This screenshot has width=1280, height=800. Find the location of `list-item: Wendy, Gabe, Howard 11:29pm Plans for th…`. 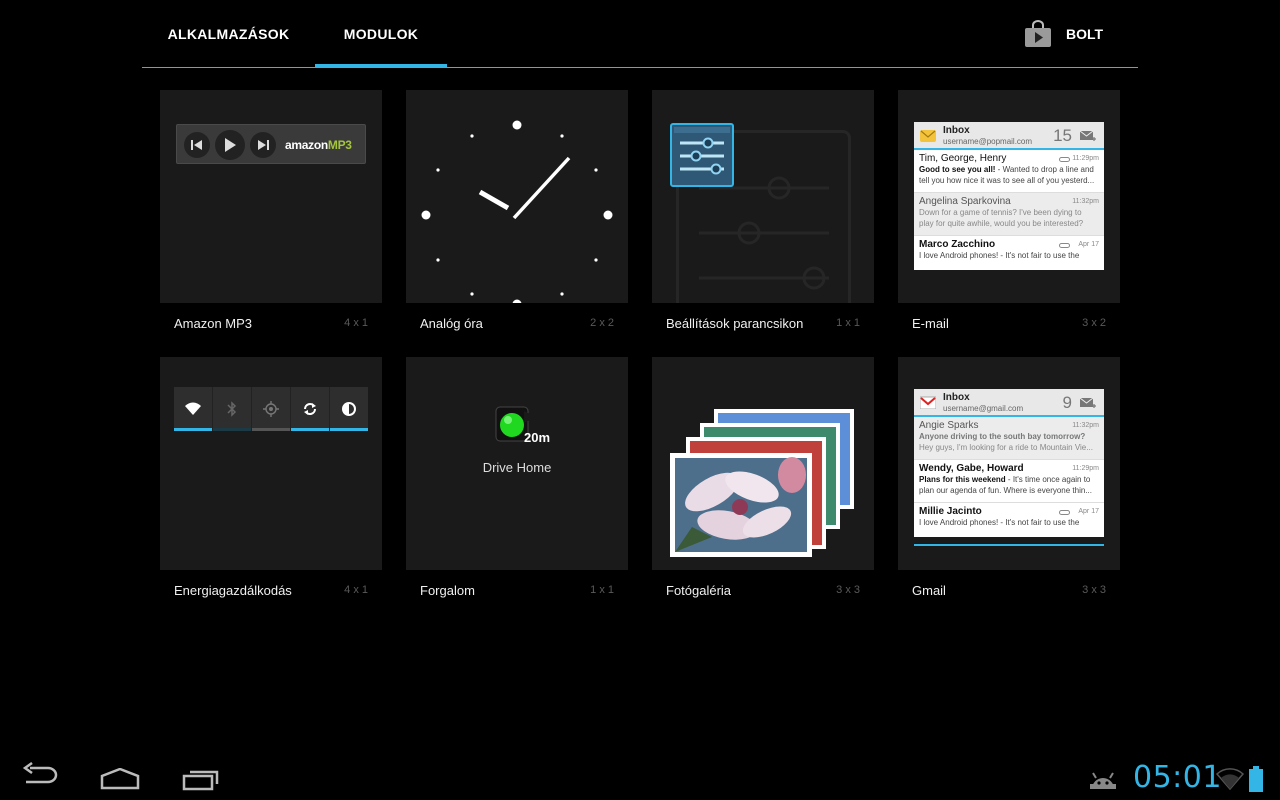

list-item: Wendy, Gabe, Howard 11:29pm Plans for th… is located at coordinates (1009, 481).